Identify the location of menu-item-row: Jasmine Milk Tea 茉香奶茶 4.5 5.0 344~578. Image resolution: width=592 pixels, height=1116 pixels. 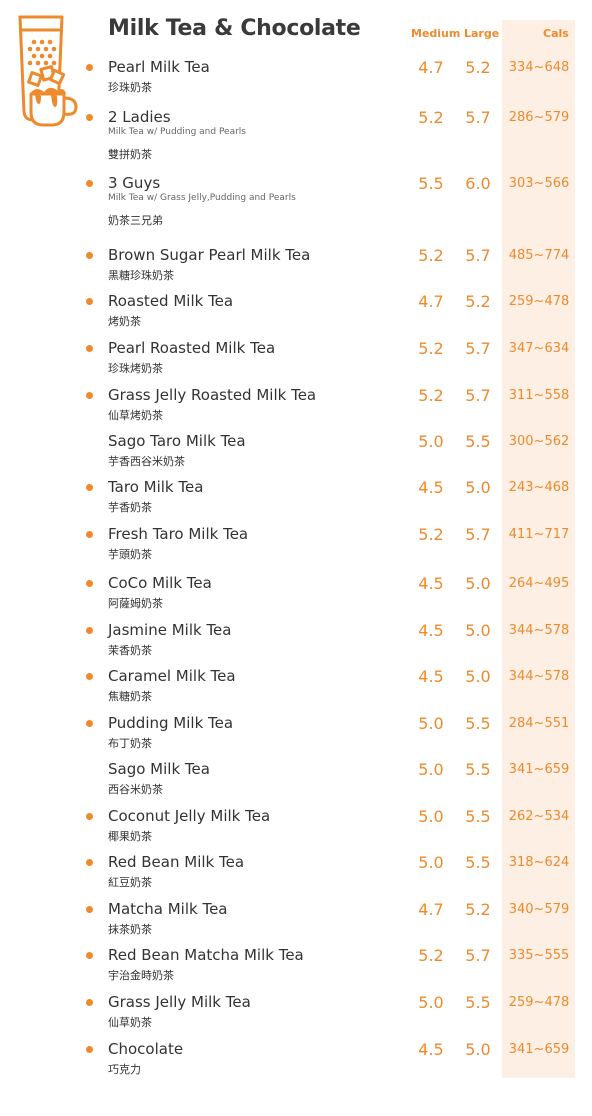
(296, 641).